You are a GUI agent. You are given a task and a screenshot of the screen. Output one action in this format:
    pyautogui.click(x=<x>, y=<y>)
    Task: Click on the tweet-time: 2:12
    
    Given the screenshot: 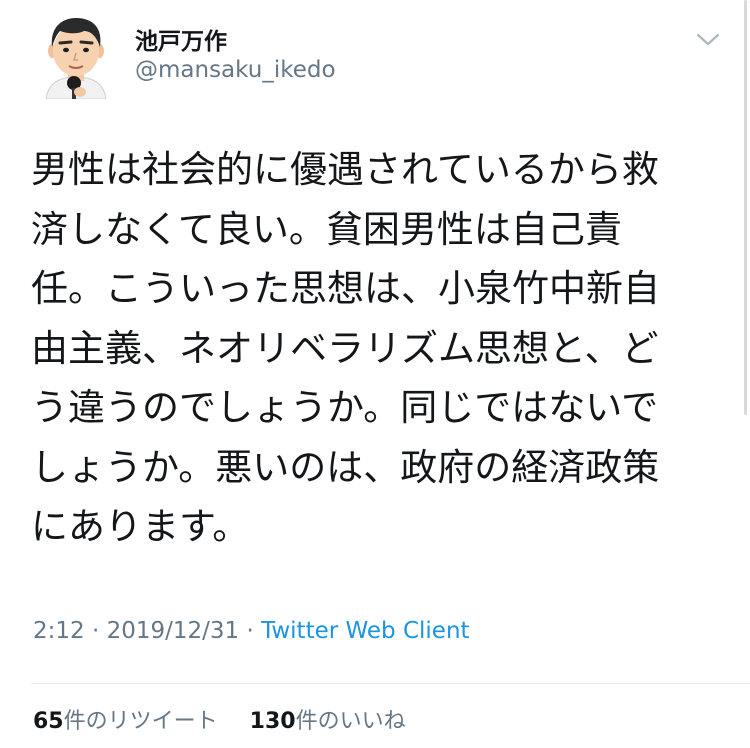 What is the action you would take?
    pyautogui.click(x=59, y=631)
    